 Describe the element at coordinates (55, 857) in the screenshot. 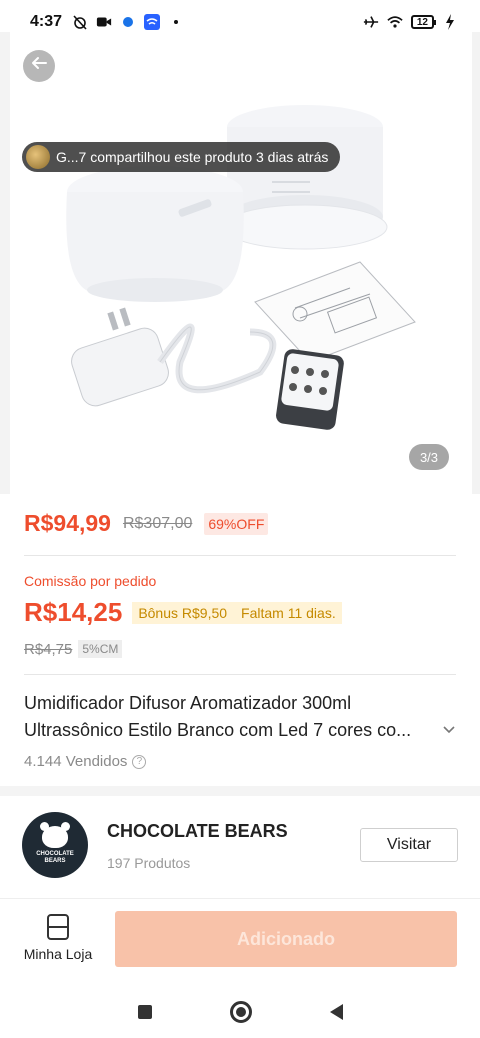

I see `shop-logo-text: CHOCOLATE BEARS` at that location.